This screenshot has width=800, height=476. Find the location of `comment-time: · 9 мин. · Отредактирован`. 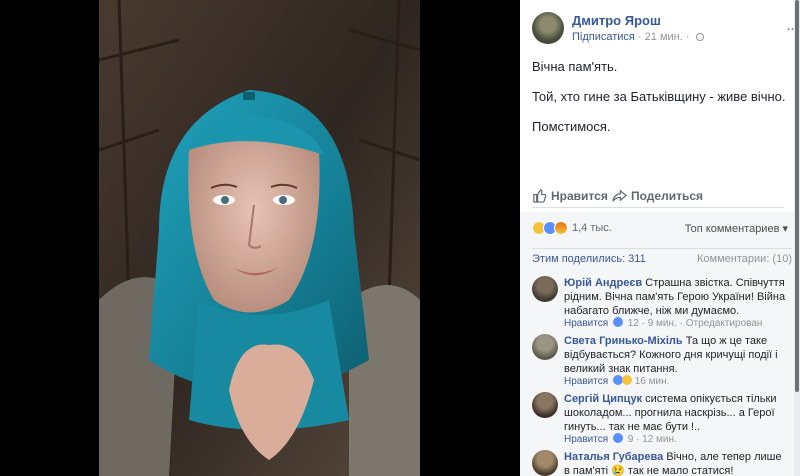

comment-time: · 9 мин. · Отредактирован is located at coordinates (702, 323).